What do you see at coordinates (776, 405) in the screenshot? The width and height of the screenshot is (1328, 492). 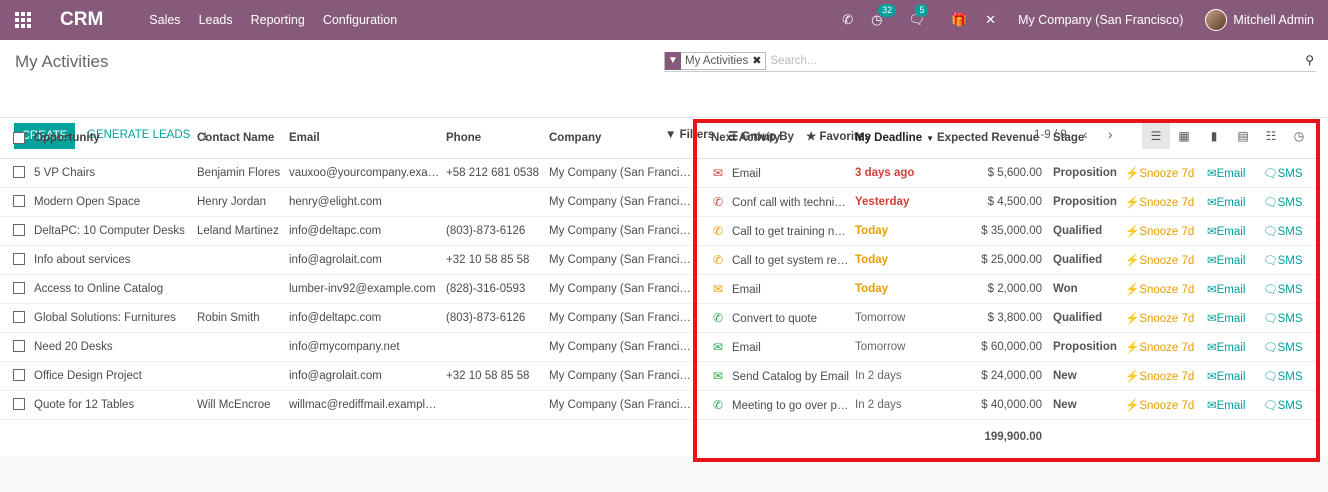 I see `cell-next-activity: ✆ Meeting to go over pricing` at bounding box center [776, 405].